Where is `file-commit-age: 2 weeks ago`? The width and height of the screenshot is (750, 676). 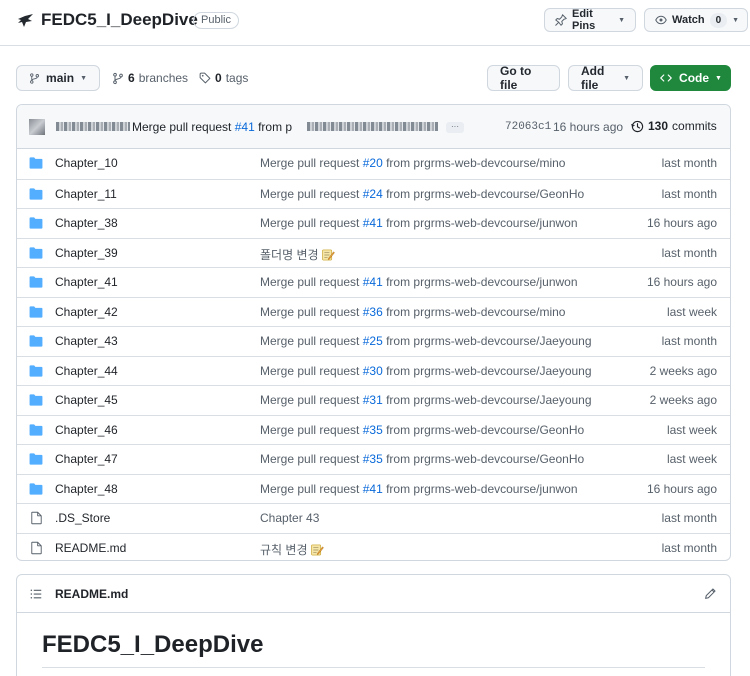
file-commit-age: 2 weeks ago is located at coordinates (683, 400).